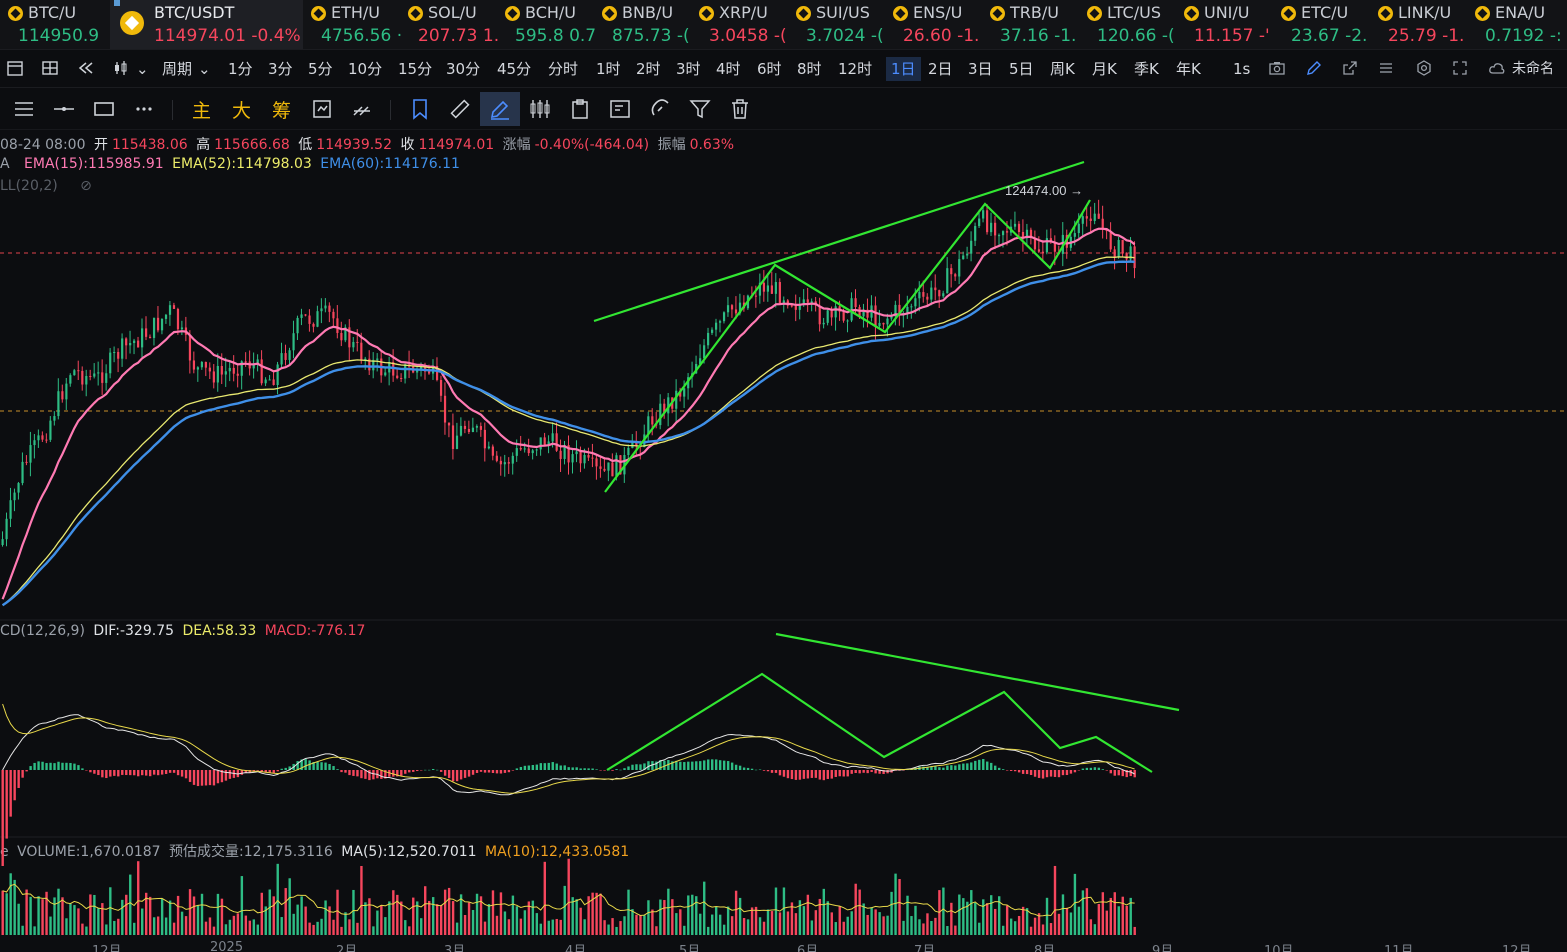  I want to click on external-window-icon, so click(1350, 68).